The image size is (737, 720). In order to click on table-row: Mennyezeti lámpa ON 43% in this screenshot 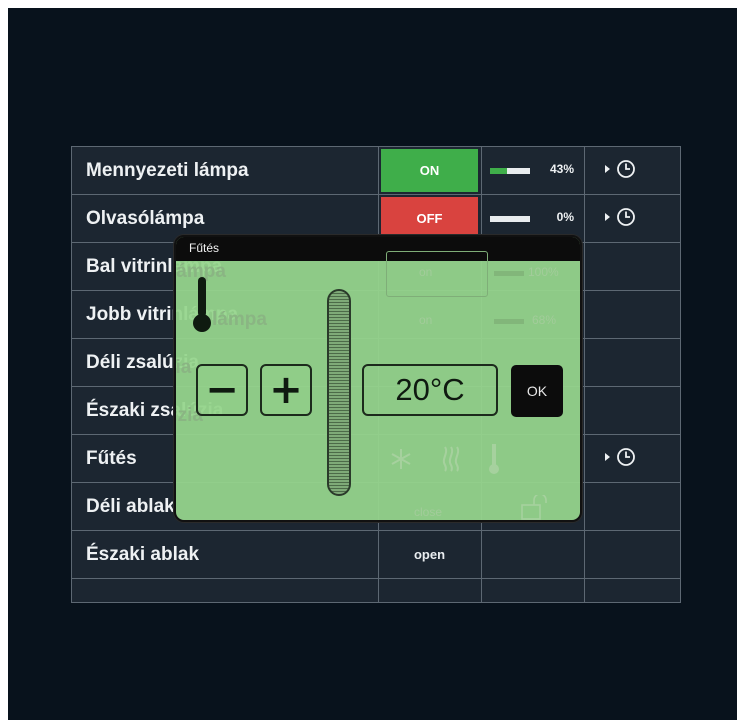, I will do `click(376, 171)`.